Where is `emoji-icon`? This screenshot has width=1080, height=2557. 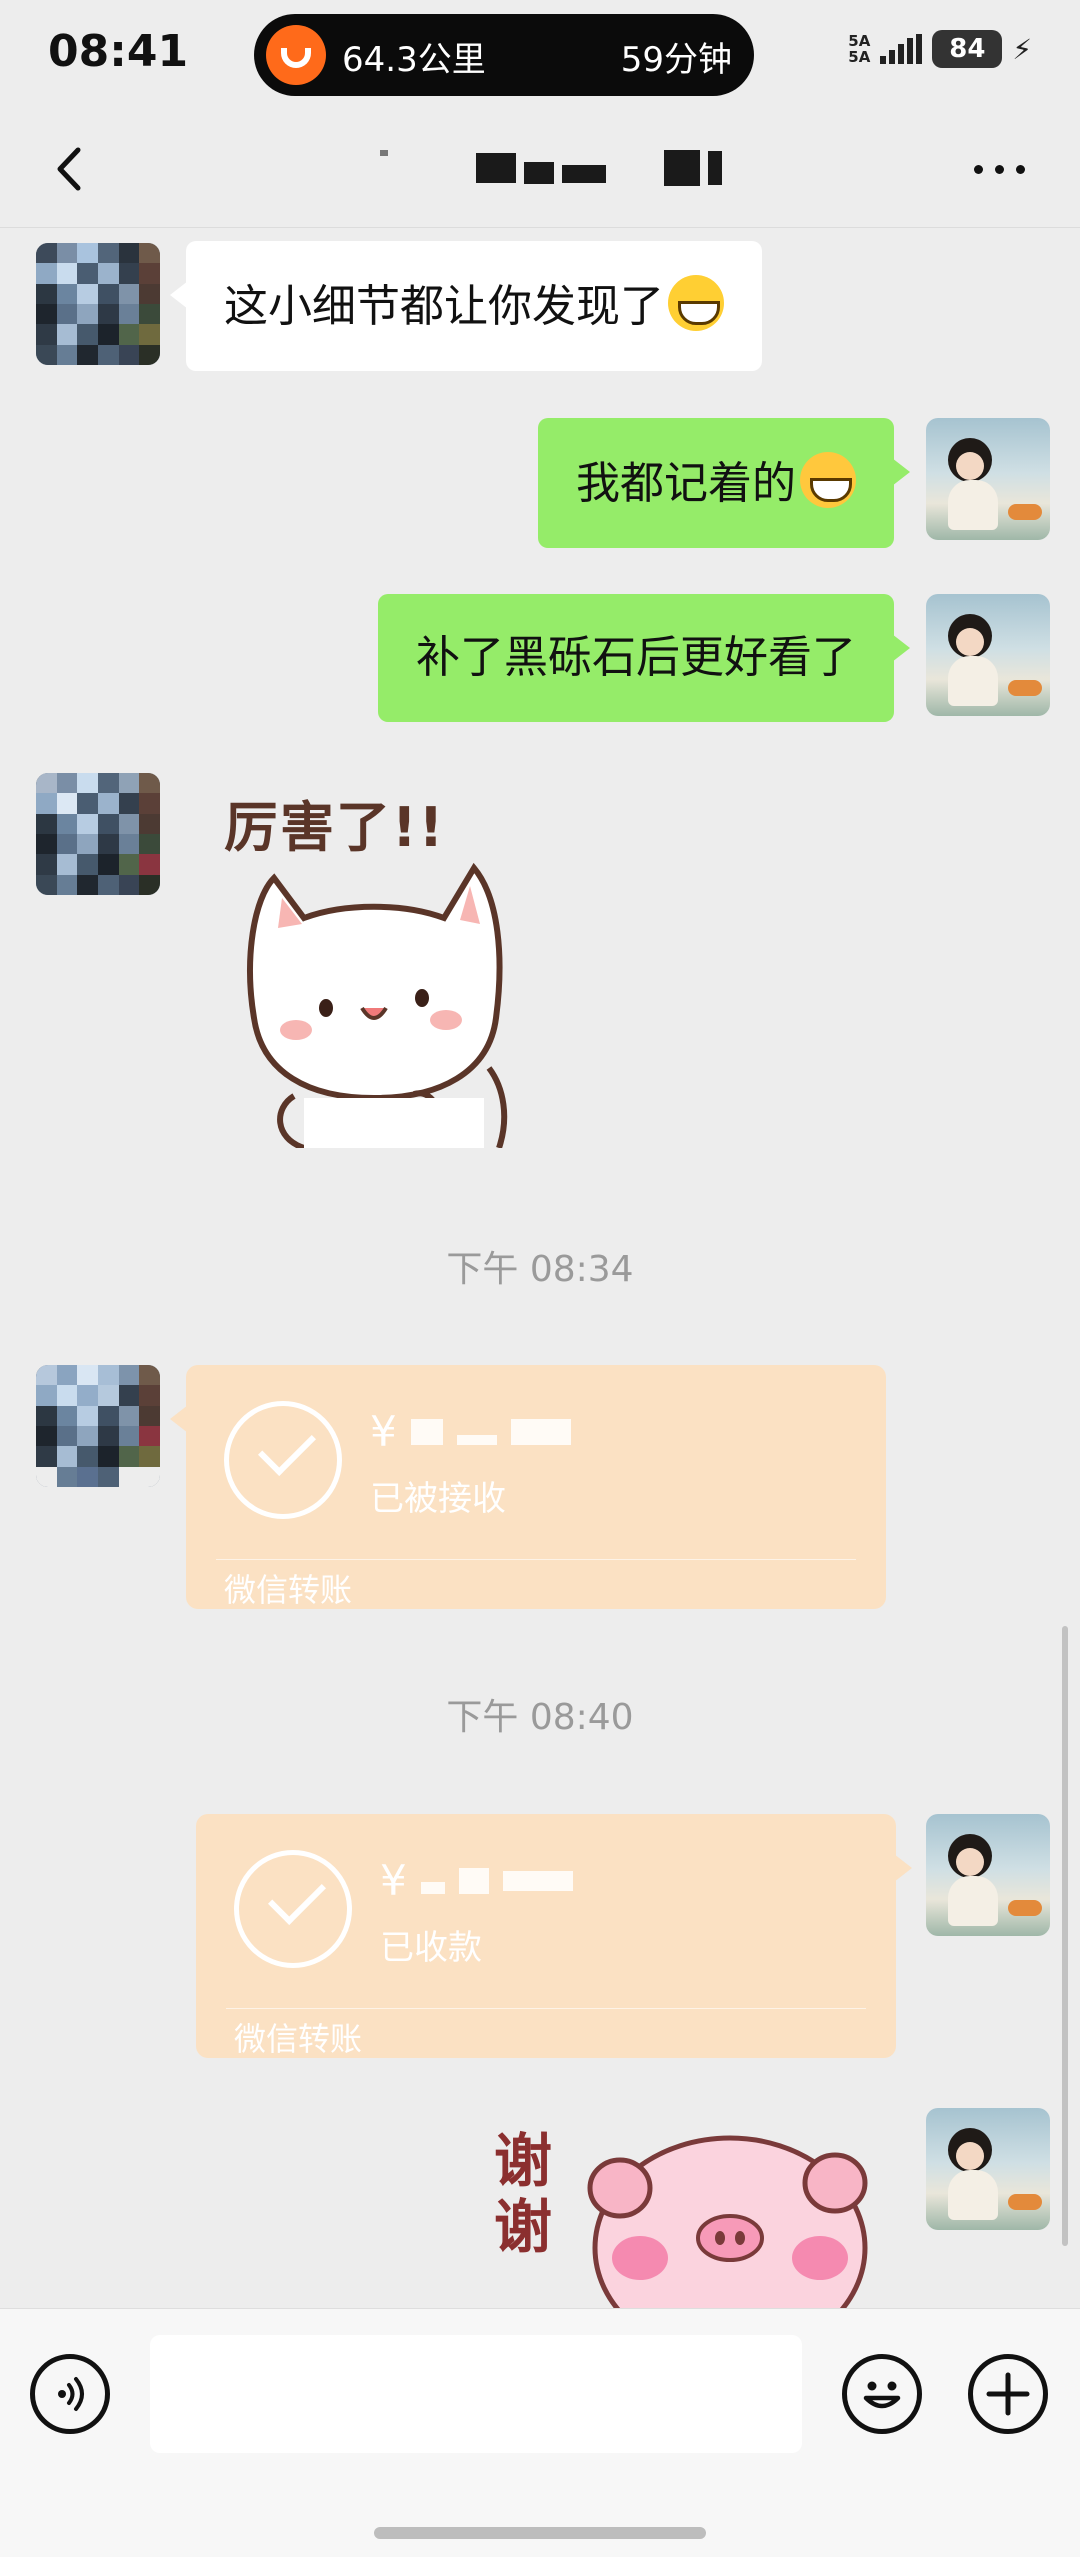
emoji-icon is located at coordinates (882, 2394).